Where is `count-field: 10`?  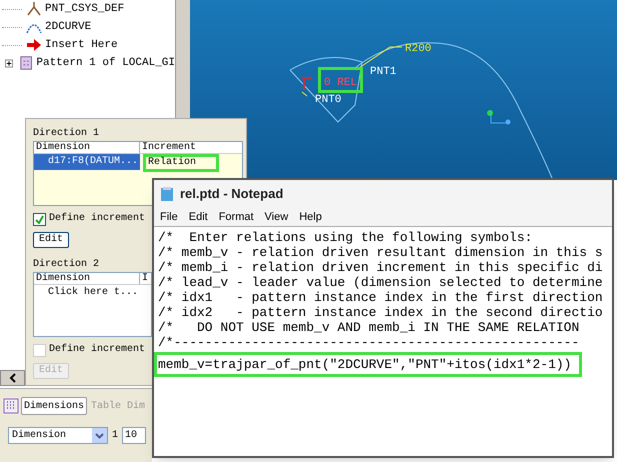
count-field: 10 is located at coordinates (134, 435).